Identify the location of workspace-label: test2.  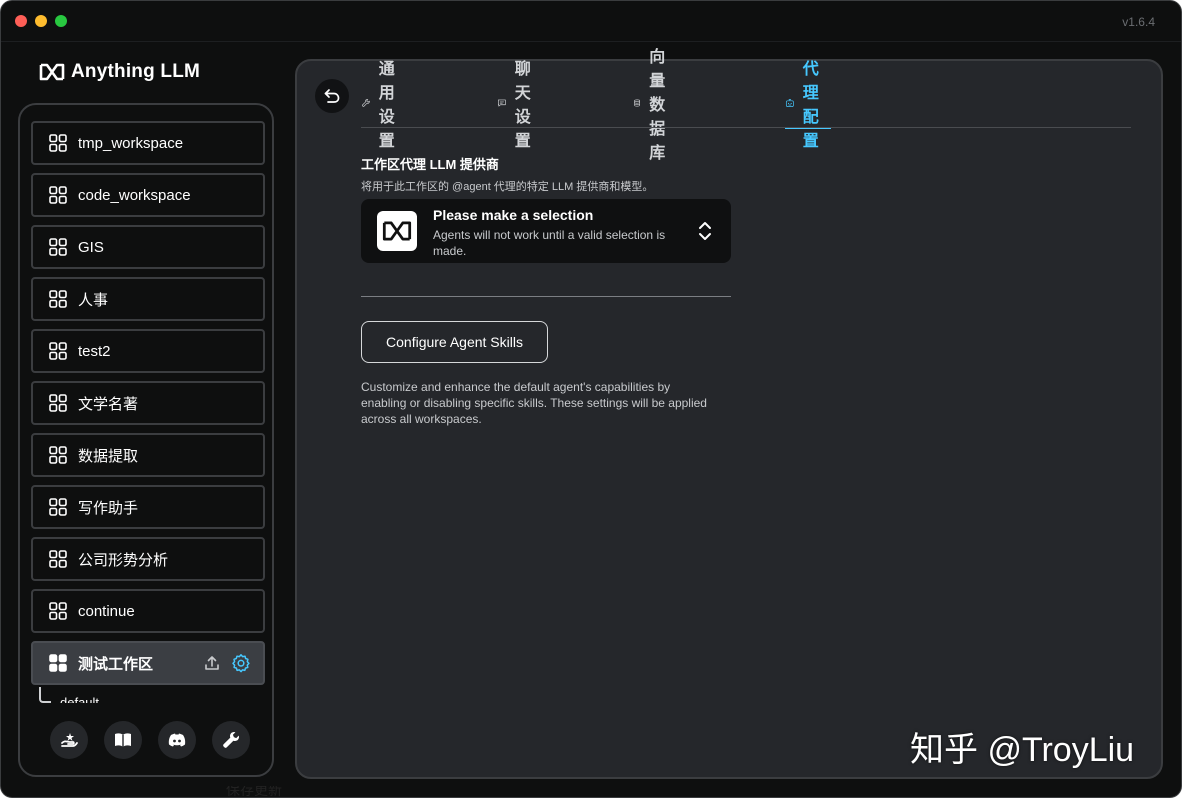
(94, 351).